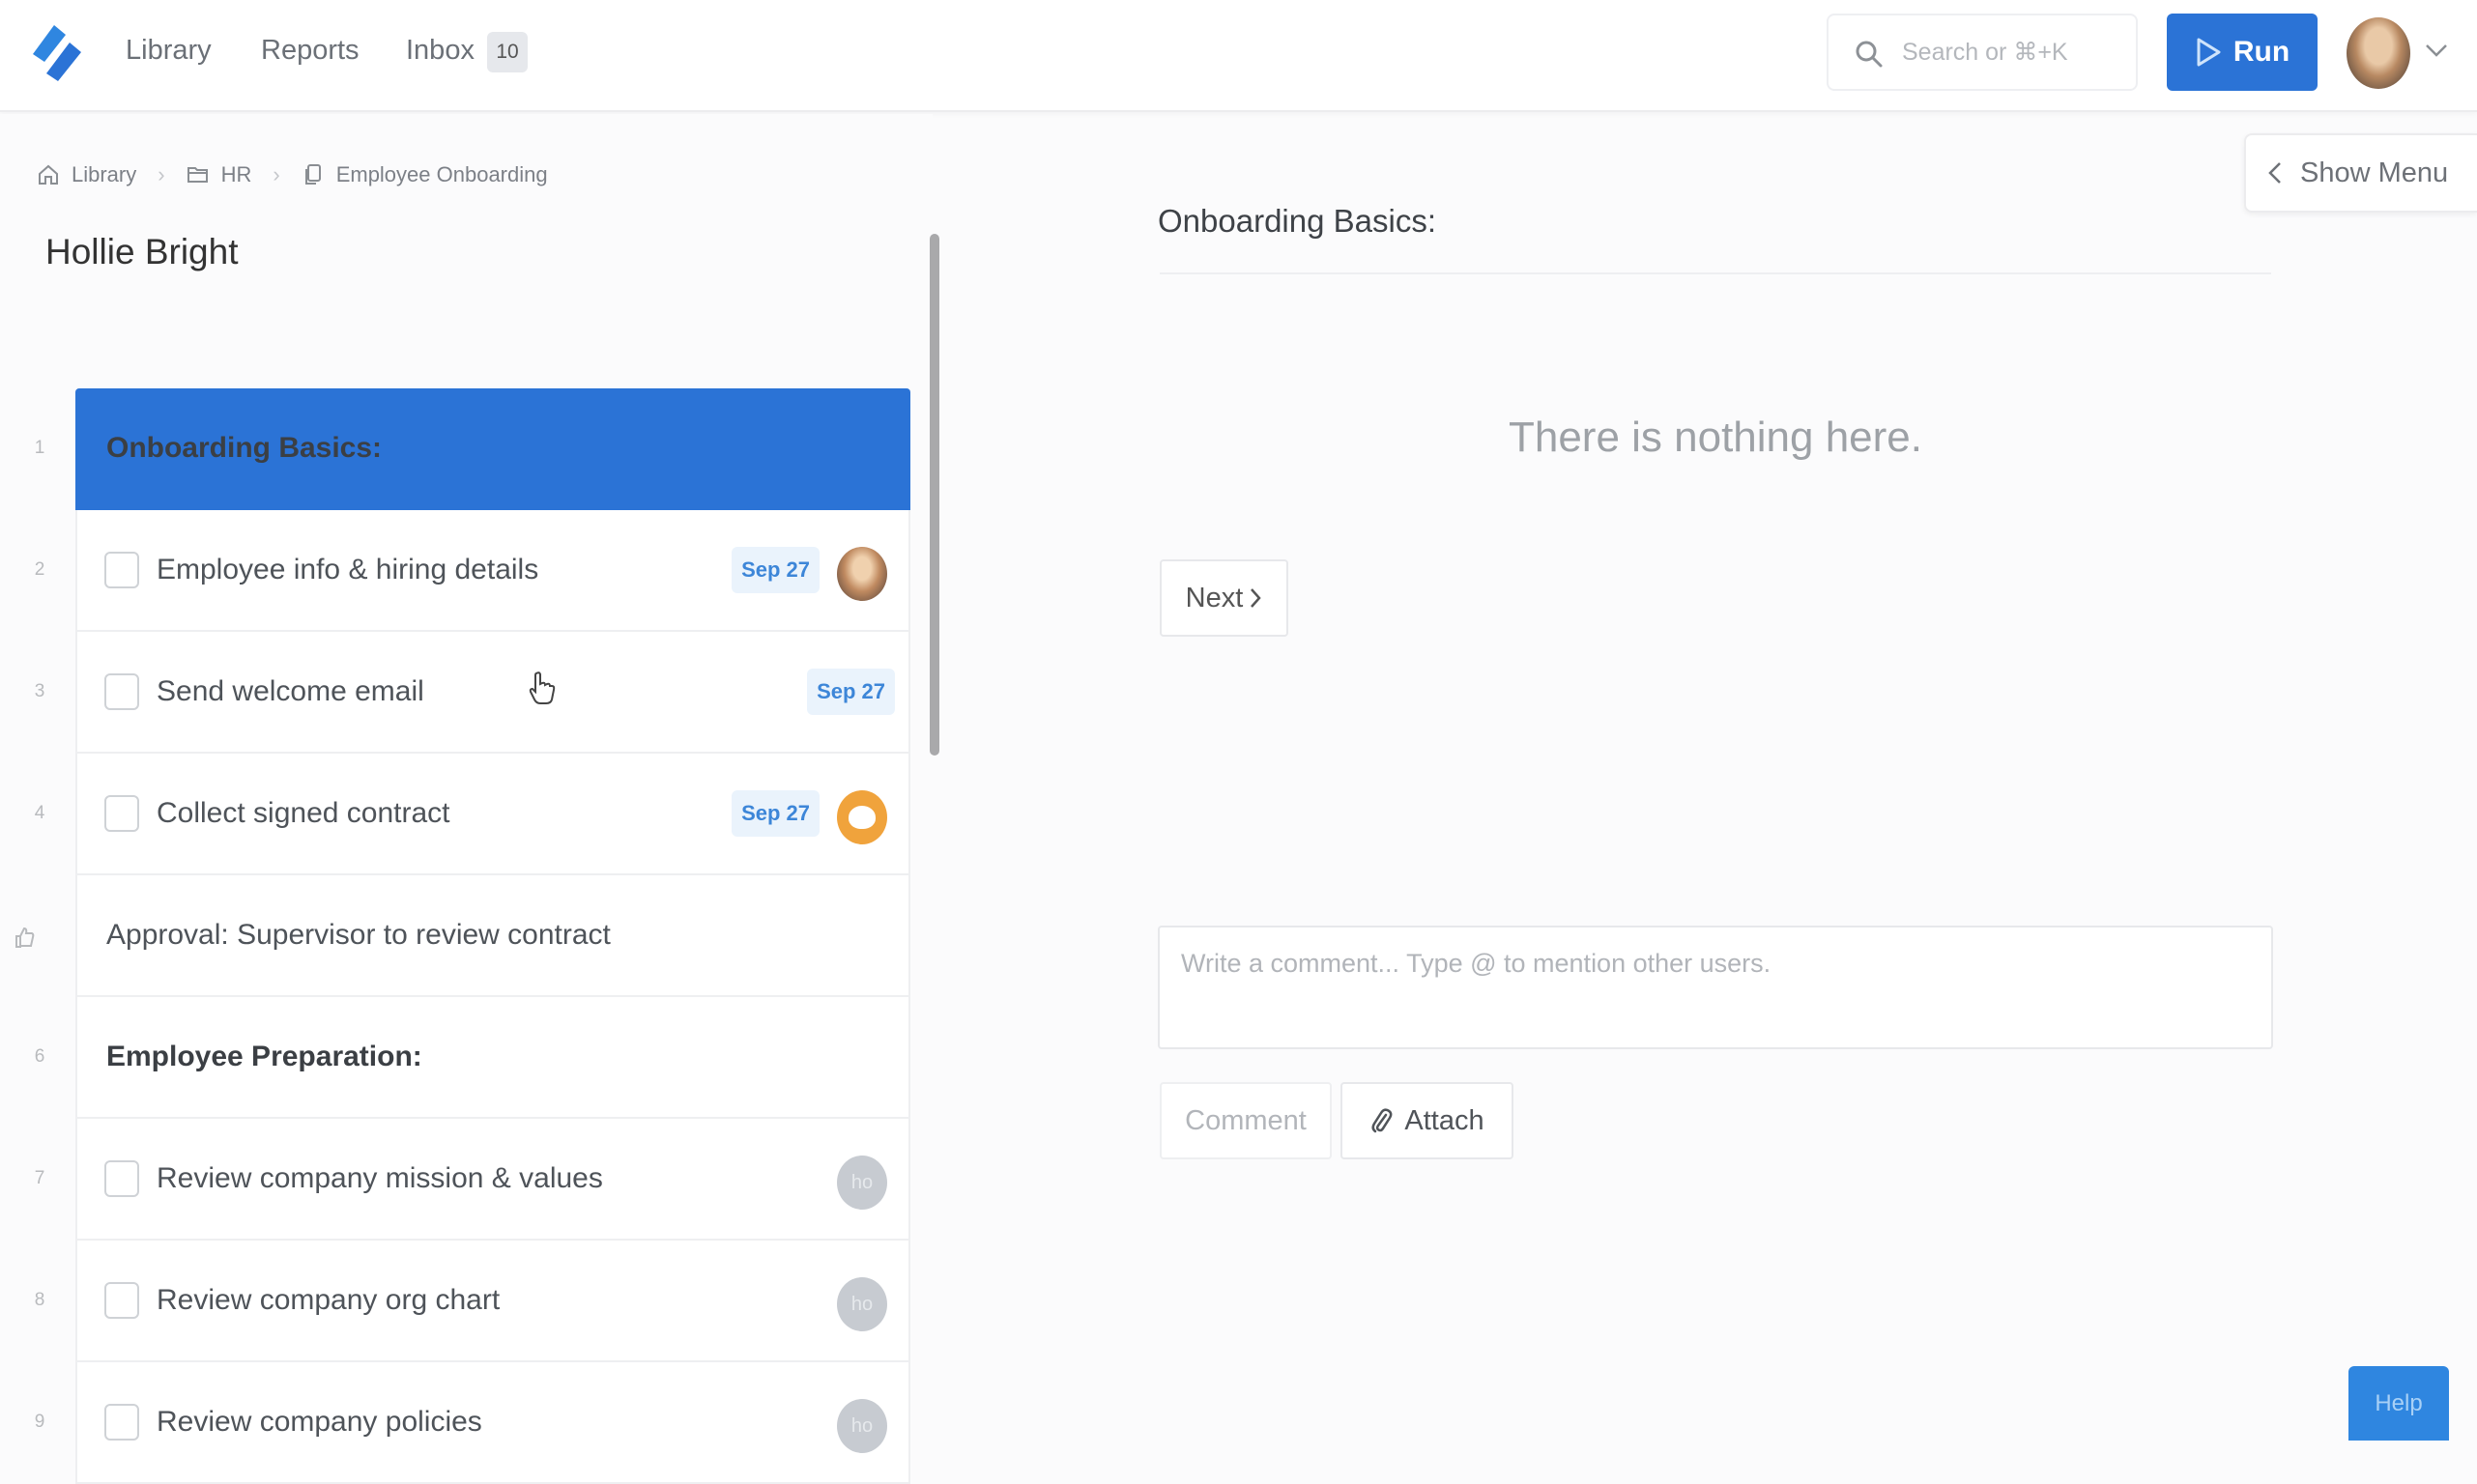 This screenshot has width=2477, height=1484. What do you see at coordinates (542, 687) in the screenshot?
I see `hand-cursor-icon` at bounding box center [542, 687].